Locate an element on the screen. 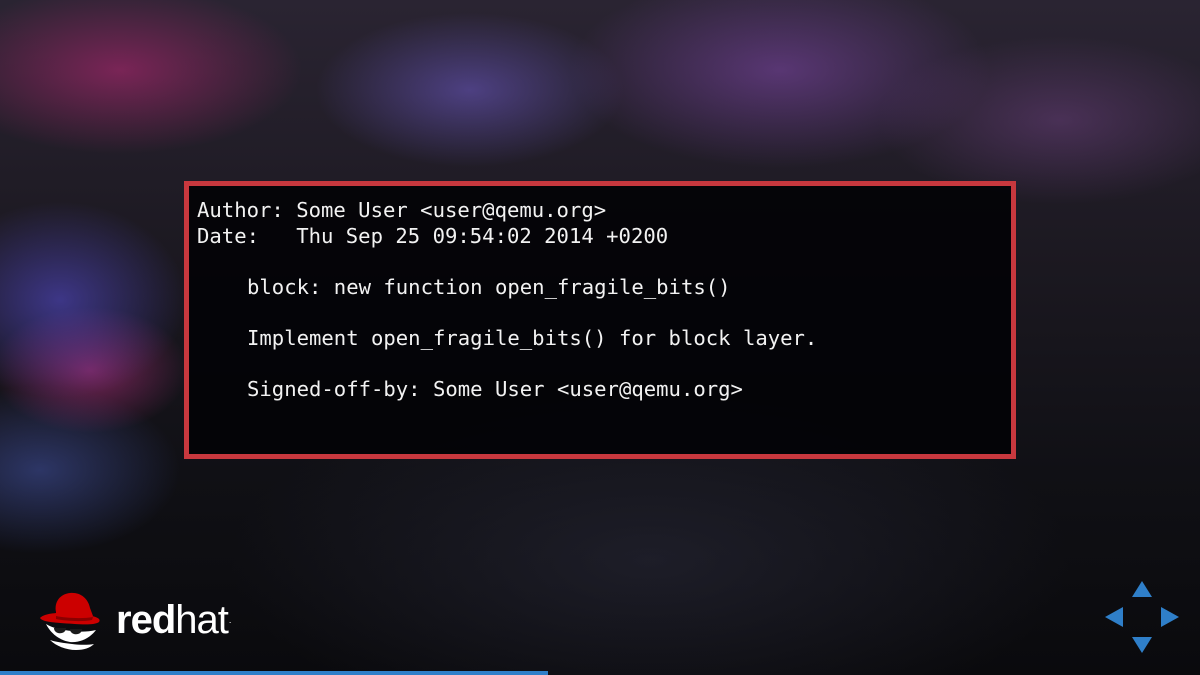 This screenshot has height=675, width=1200. wordmark-red: red is located at coordinates (146, 620).